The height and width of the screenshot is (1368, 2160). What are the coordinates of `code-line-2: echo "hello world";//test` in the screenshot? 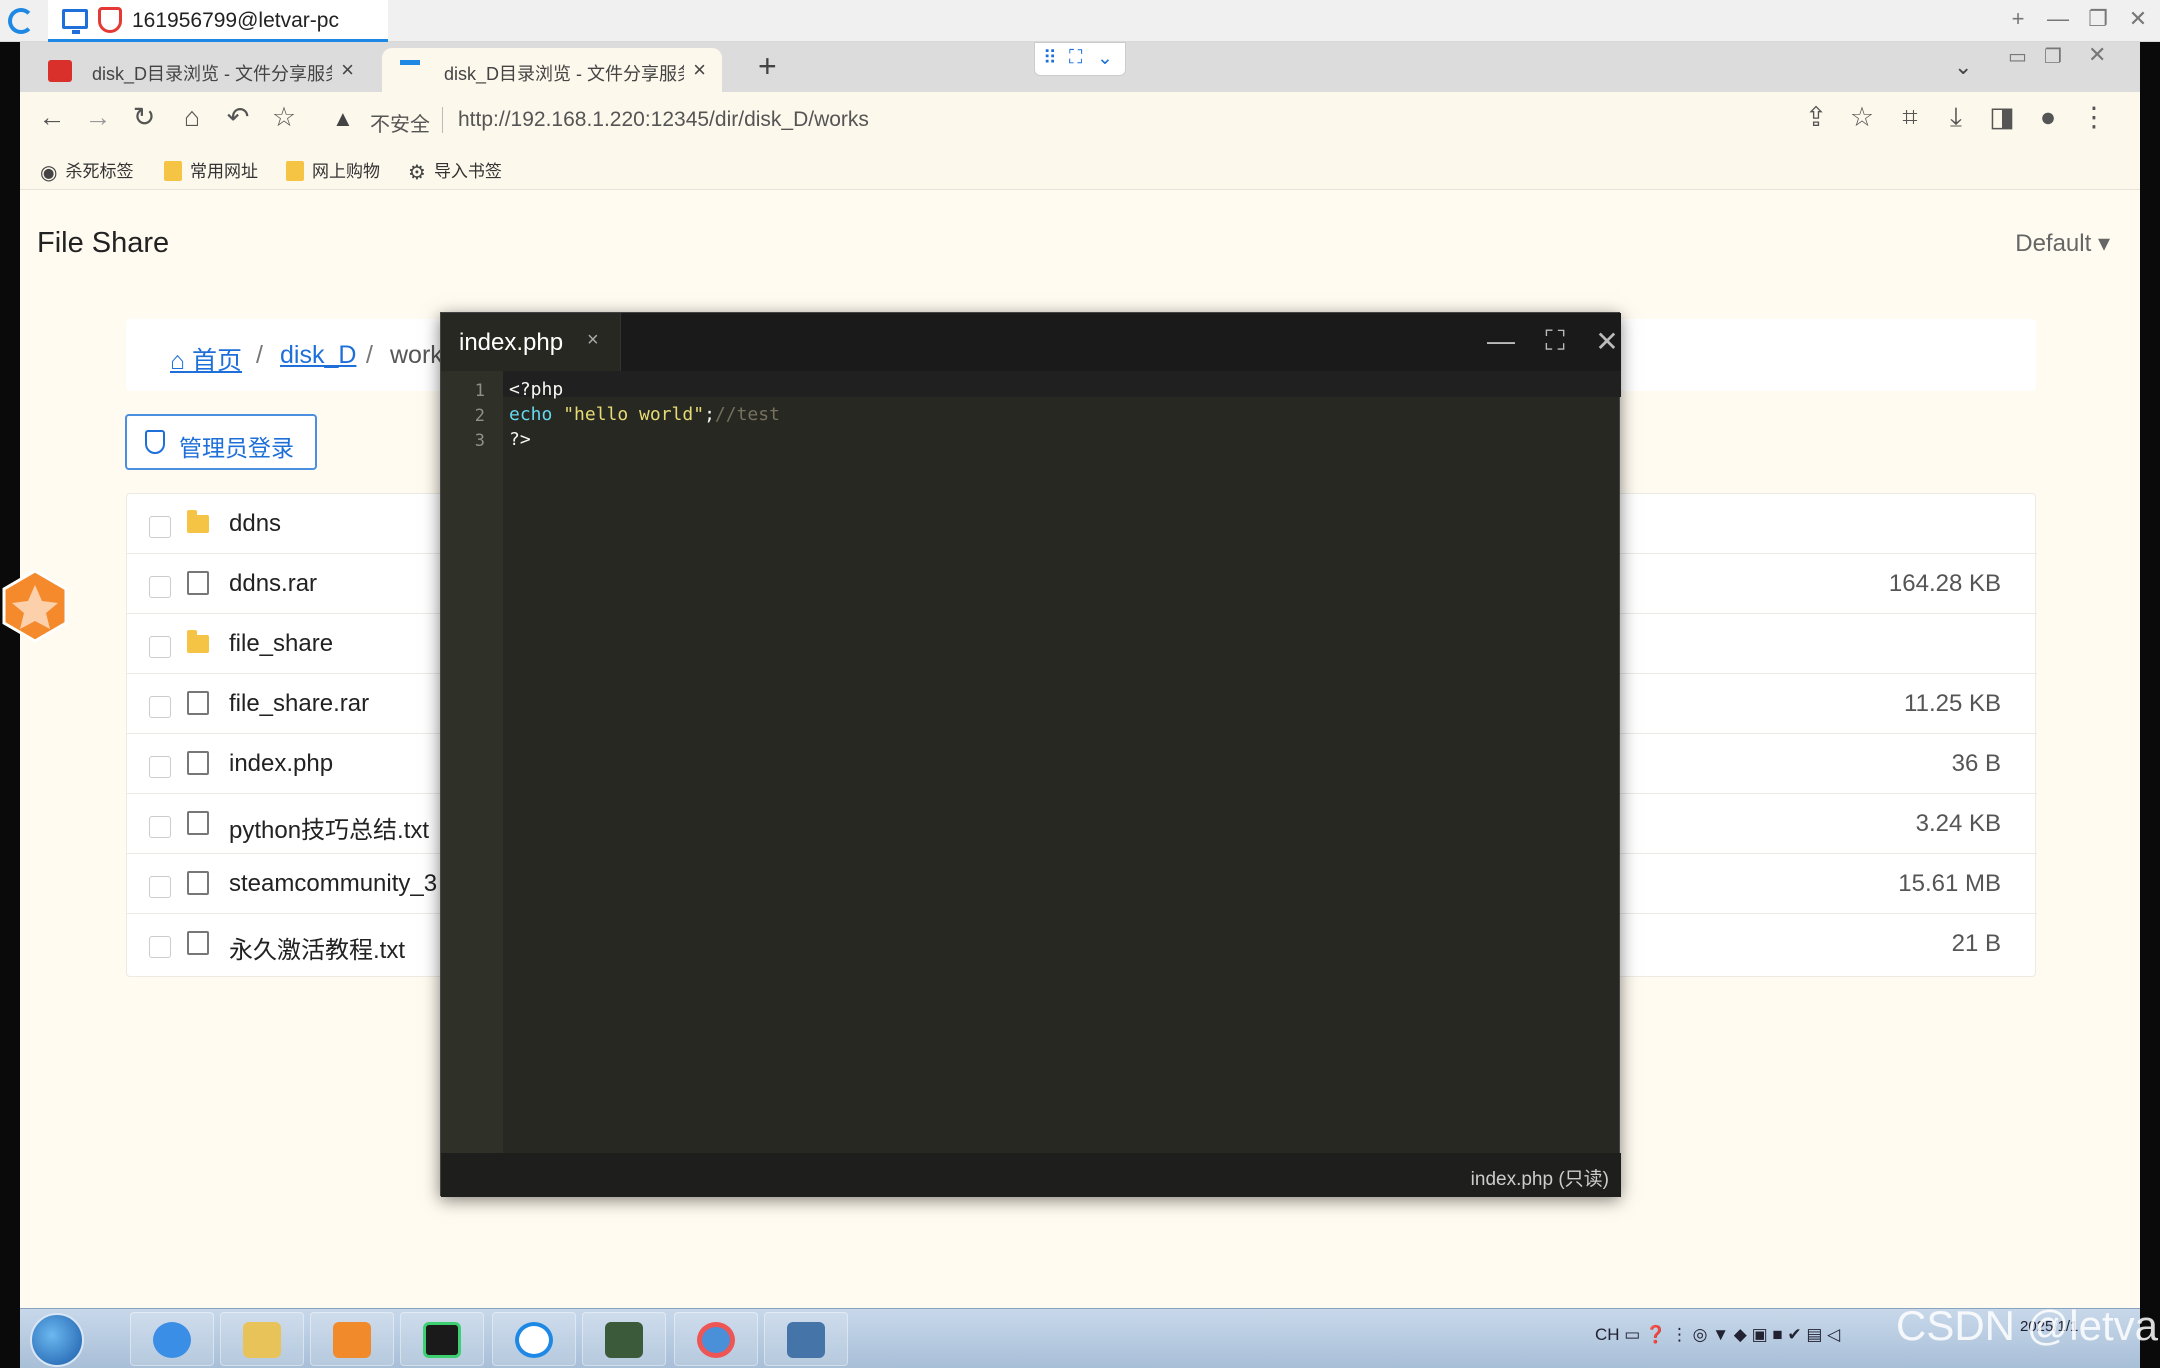 It's located at (644, 414).